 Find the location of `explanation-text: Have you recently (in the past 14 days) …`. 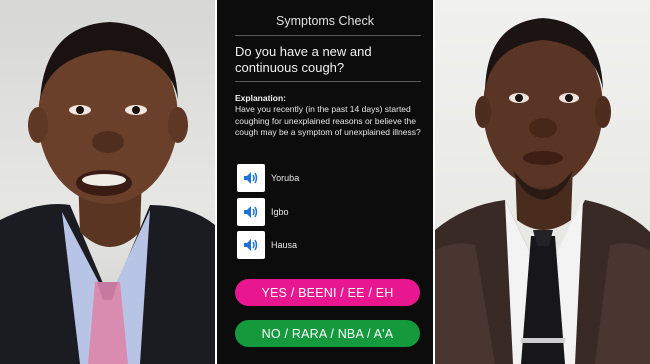

explanation-text: Have you recently (in the past 14 days) … is located at coordinates (328, 121).